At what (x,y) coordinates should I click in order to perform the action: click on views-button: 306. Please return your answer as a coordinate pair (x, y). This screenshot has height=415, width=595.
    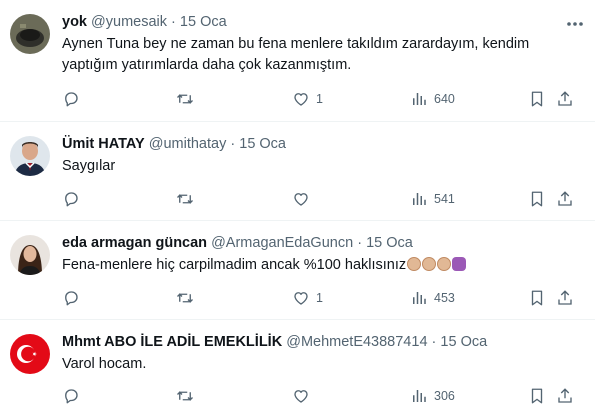
    Looking at the image, I should click on (432, 396).